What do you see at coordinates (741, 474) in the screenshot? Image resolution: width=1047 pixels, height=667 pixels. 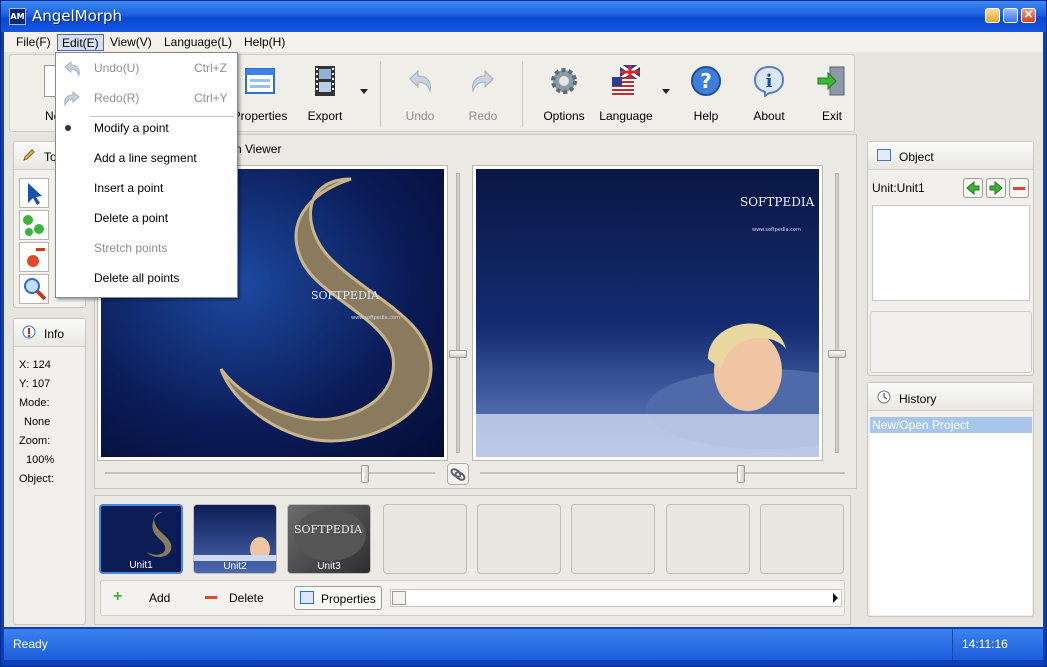 I see `target-horizontal-slider-thumb` at bounding box center [741, 474].